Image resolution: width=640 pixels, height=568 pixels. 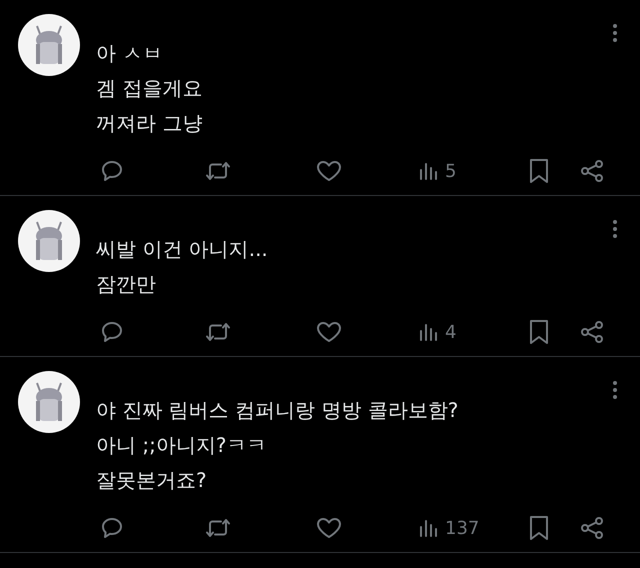 I want to click on views-button: 137, so click(x=449, y=528).